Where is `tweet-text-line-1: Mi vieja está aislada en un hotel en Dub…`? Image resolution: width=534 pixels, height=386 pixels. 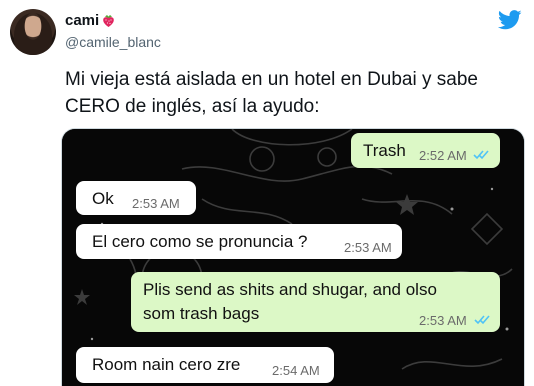 tweet-text-line-1: Mi vieja está aislada en un hotel en Dub… is located at coordinates (271, 79).